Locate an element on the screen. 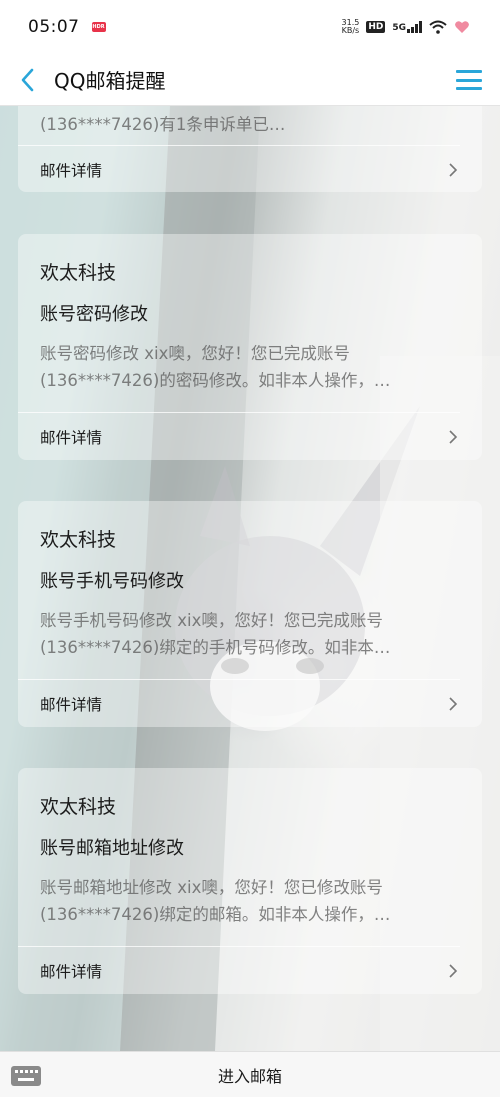 This screenshot has width=500, height=1097. message-subject: 账号手机号码修改 is located at coordinates (112, 581).